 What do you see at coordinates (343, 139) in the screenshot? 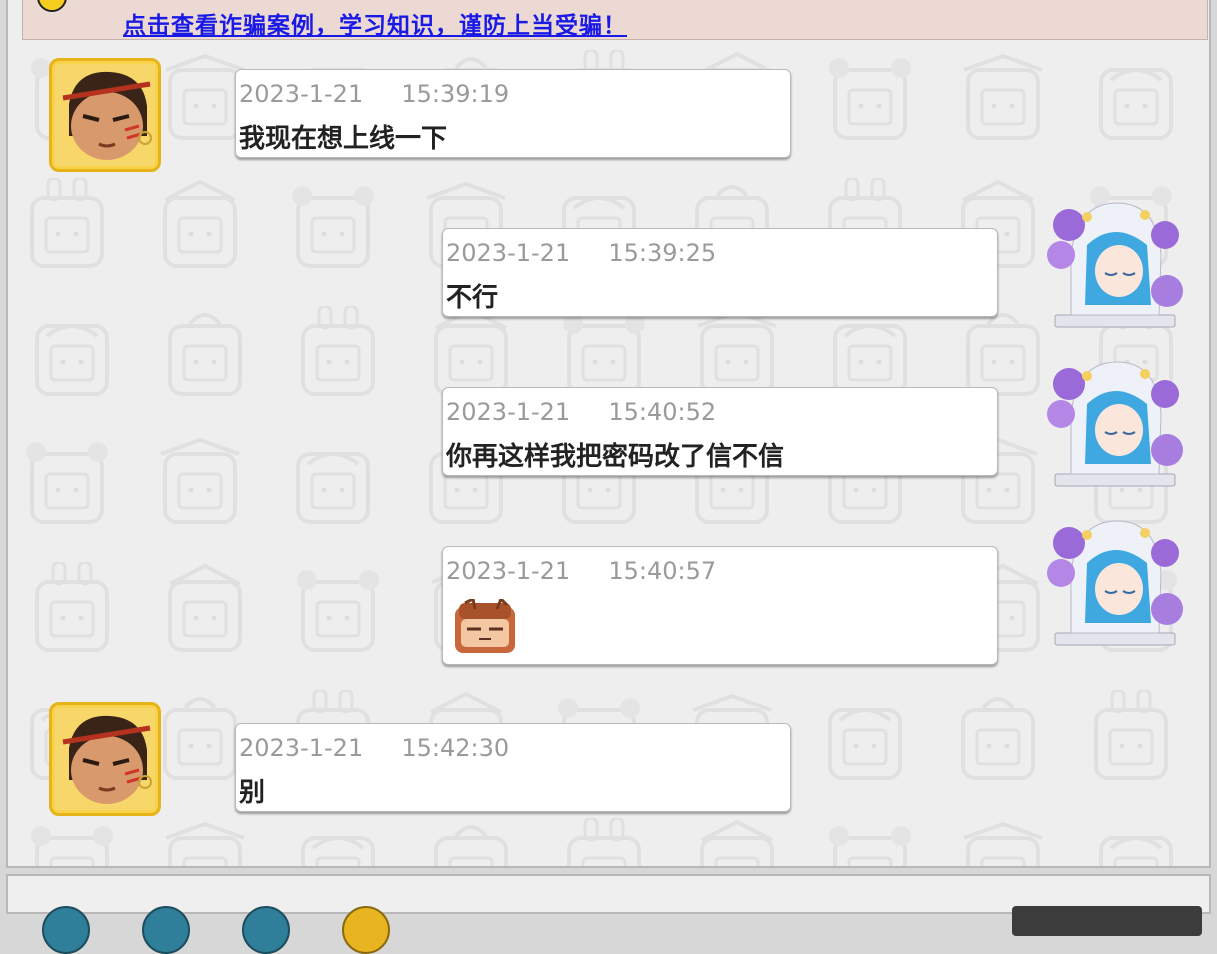
I see `message-text: 我现在想上线一下` at bounding box center [343, 139].